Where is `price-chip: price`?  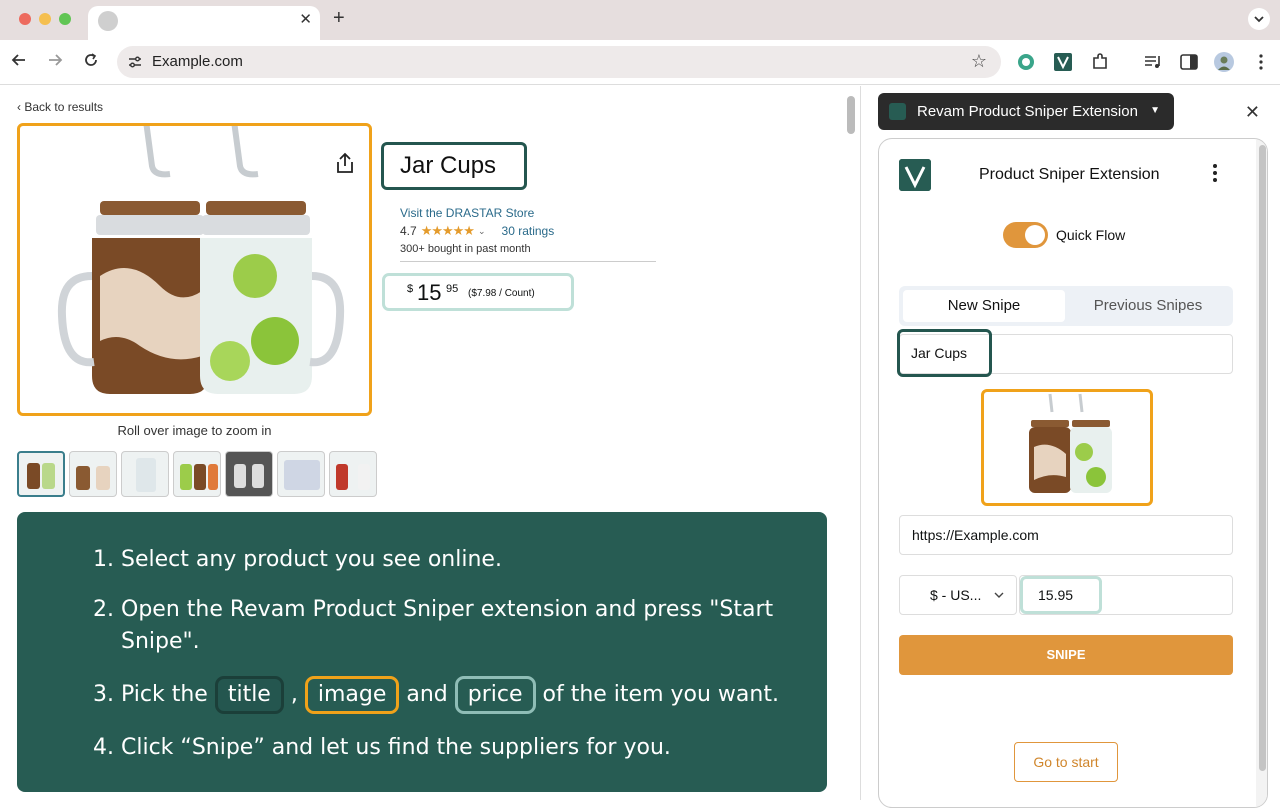 price-chip: price is located at coordinates (495, 695).